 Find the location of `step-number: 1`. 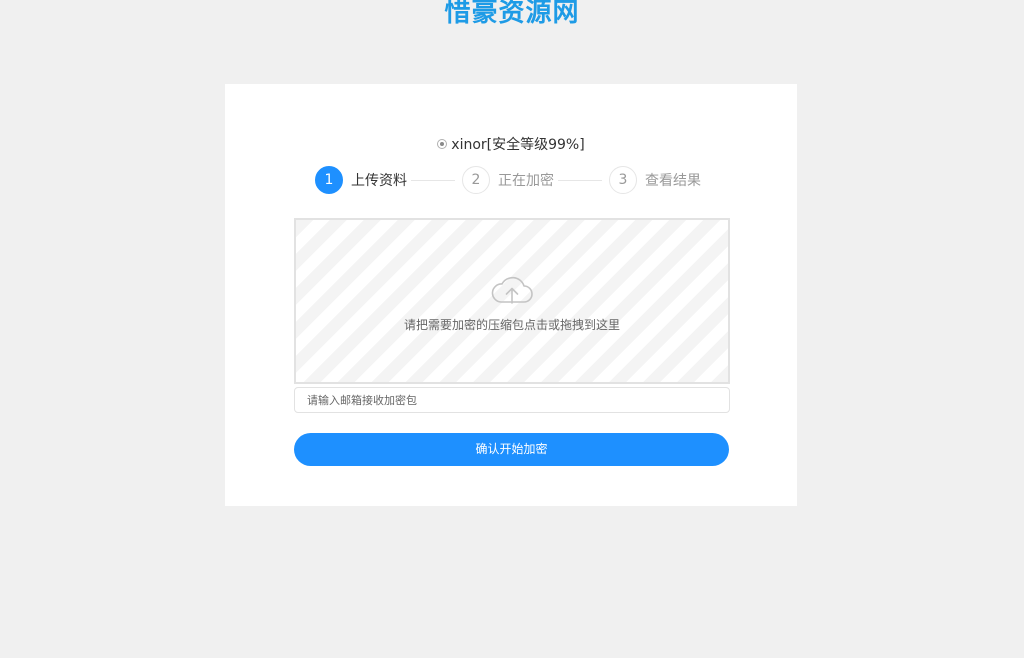

step-number: 1 is located at coordinates (329, 180).